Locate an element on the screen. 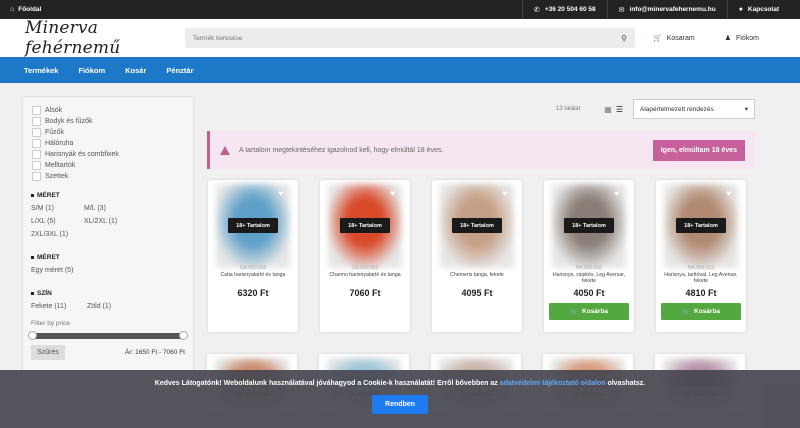 The height and width of the screenshot is (428, 800). product-name: Chemeris tanga, fekete is located at coordinates (477, 275).